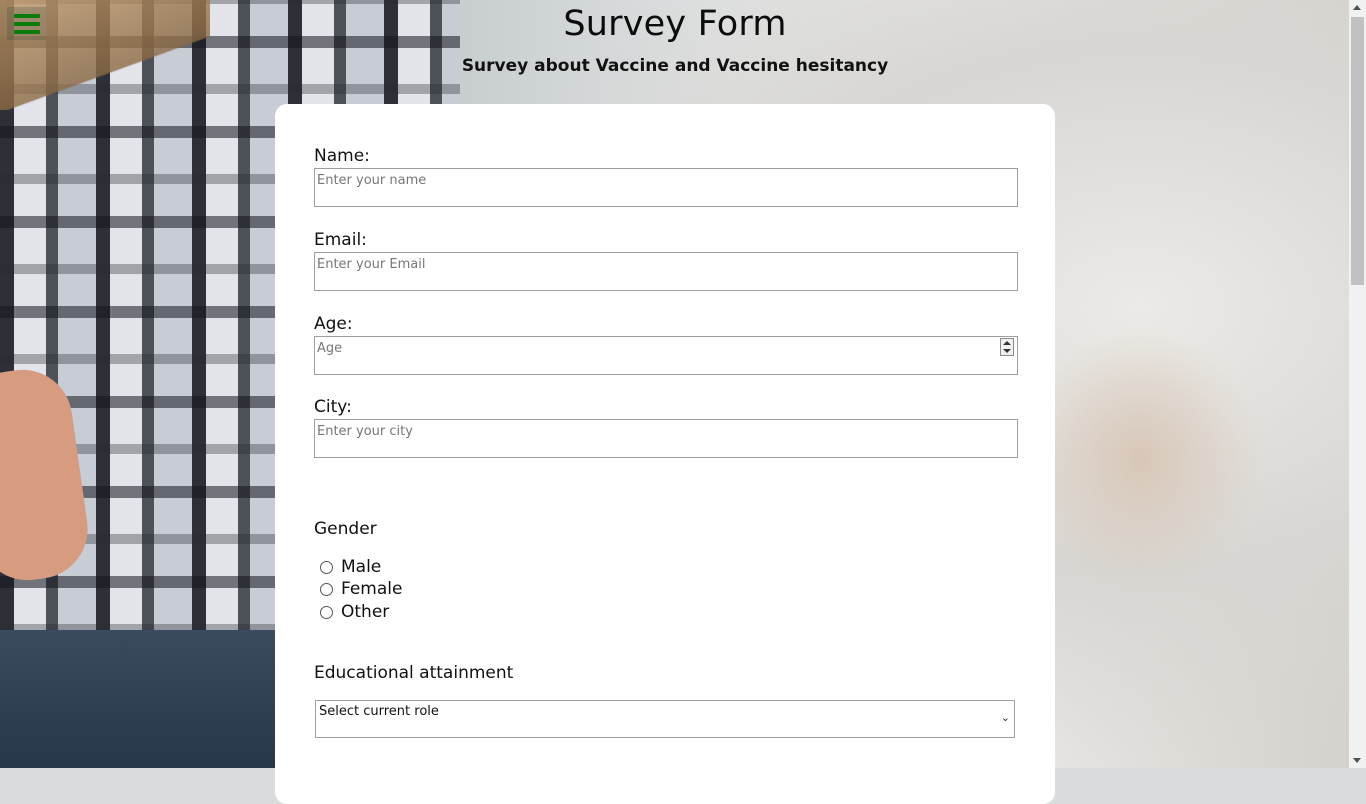  What do you see at coordinates (340, 240) in the screenshot?
I see `email-label: Email:` at bounding box center [340, 240].